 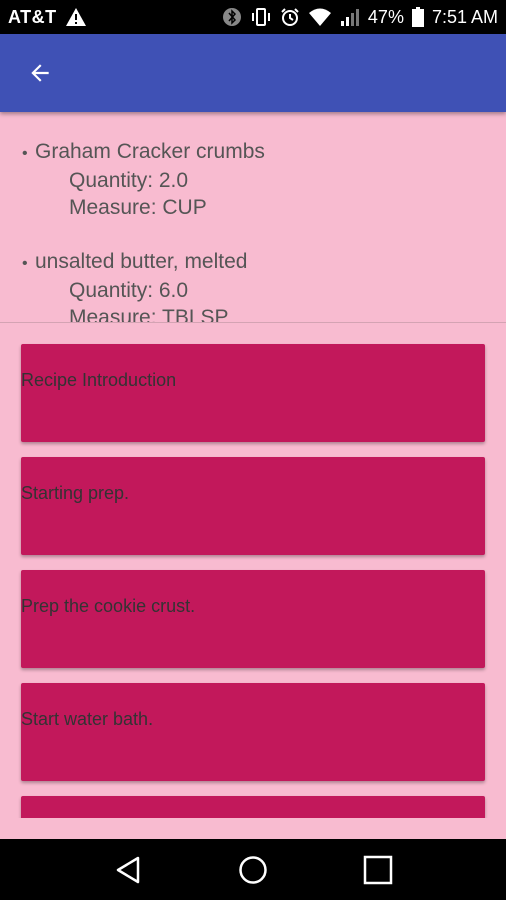 I want to click on battery-icon, so click(x=417, y=17).